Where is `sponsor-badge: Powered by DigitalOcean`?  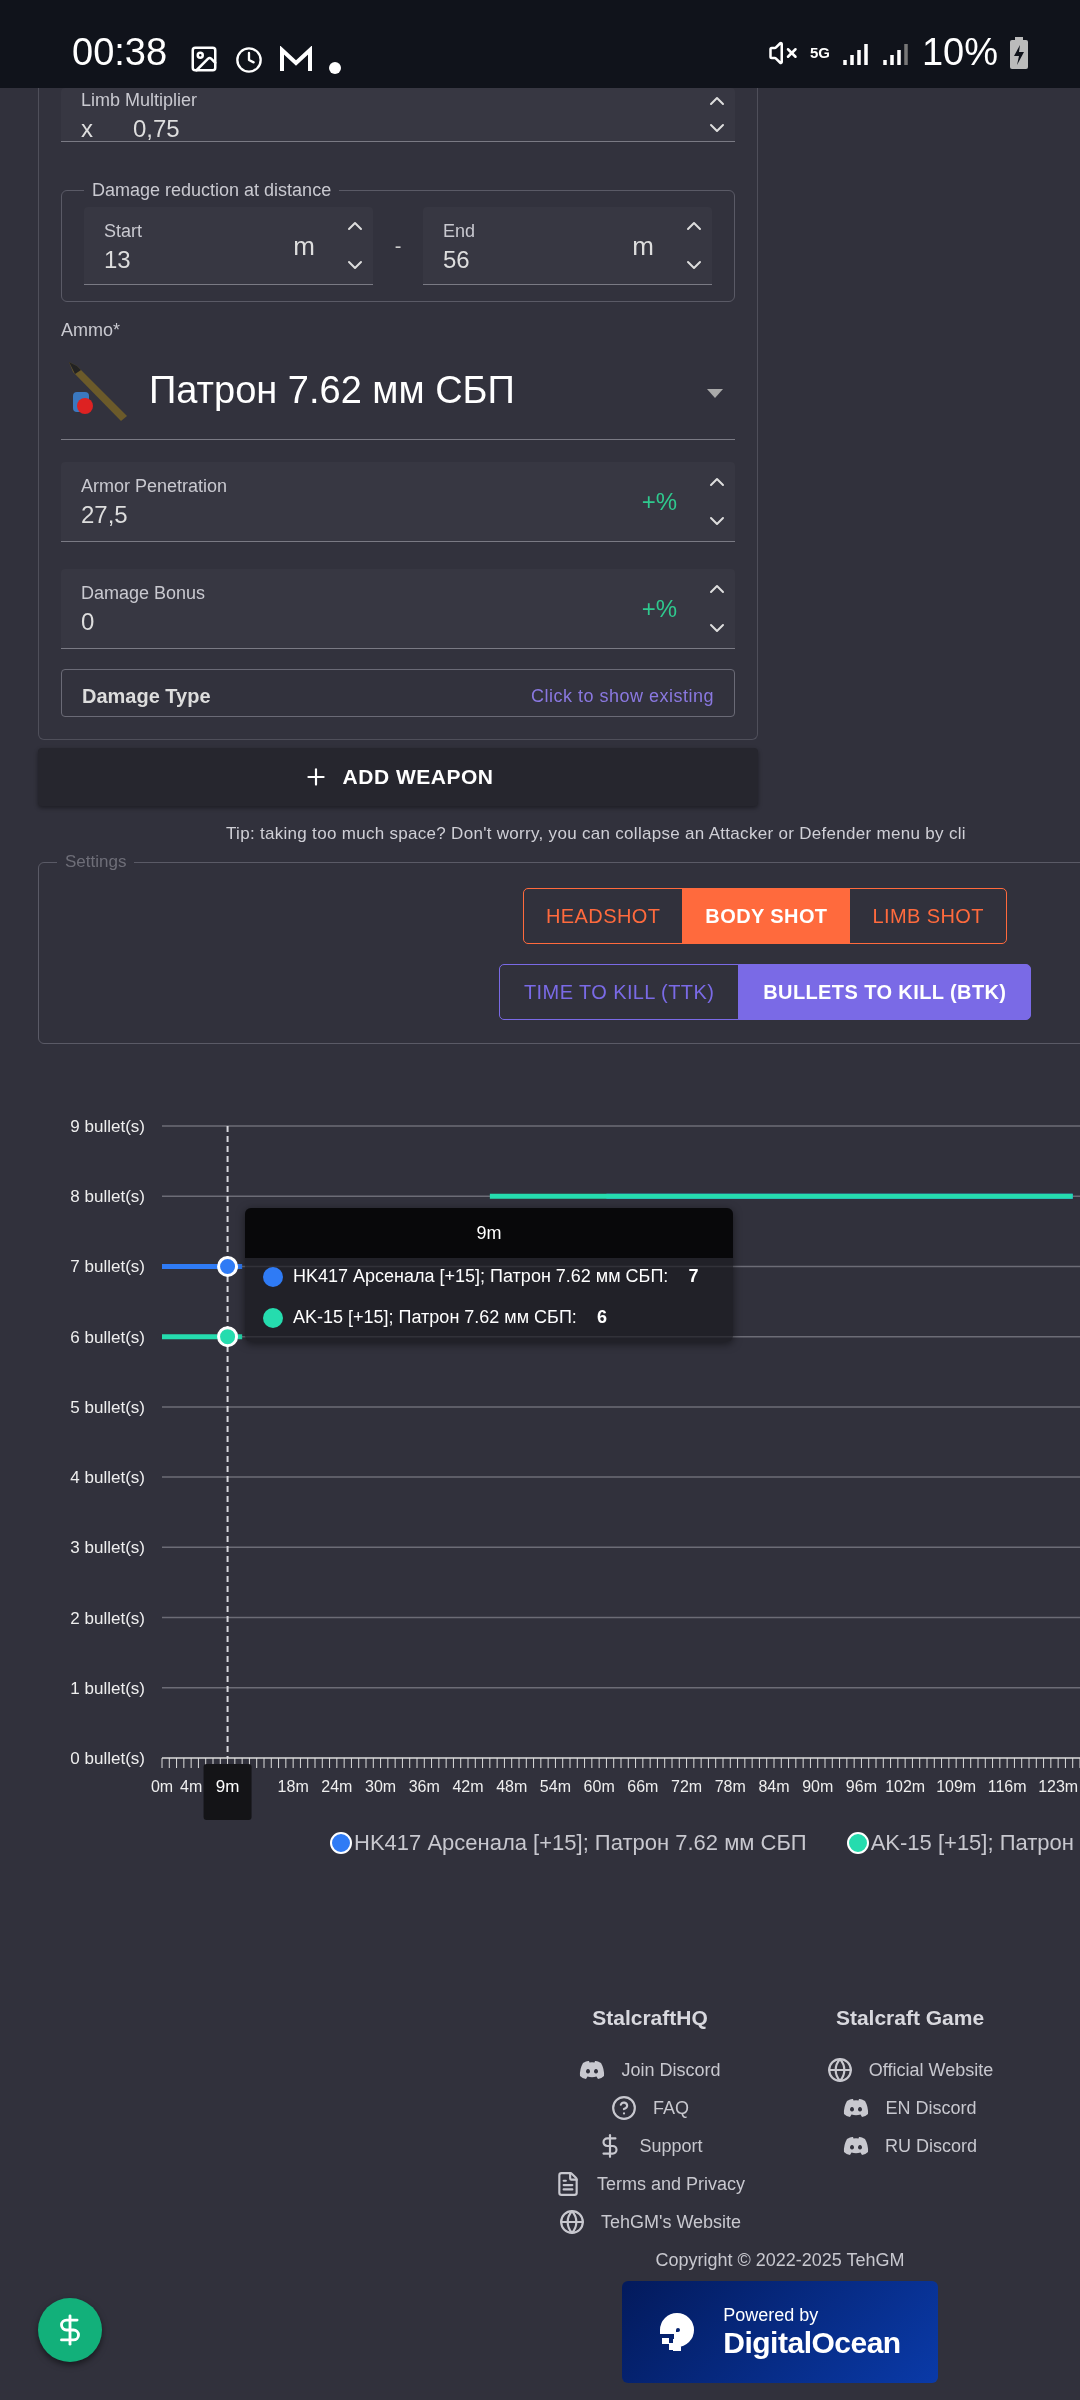
sponsor-badge: Powered by DigitalOcean is located at coordinates (780, 2332).